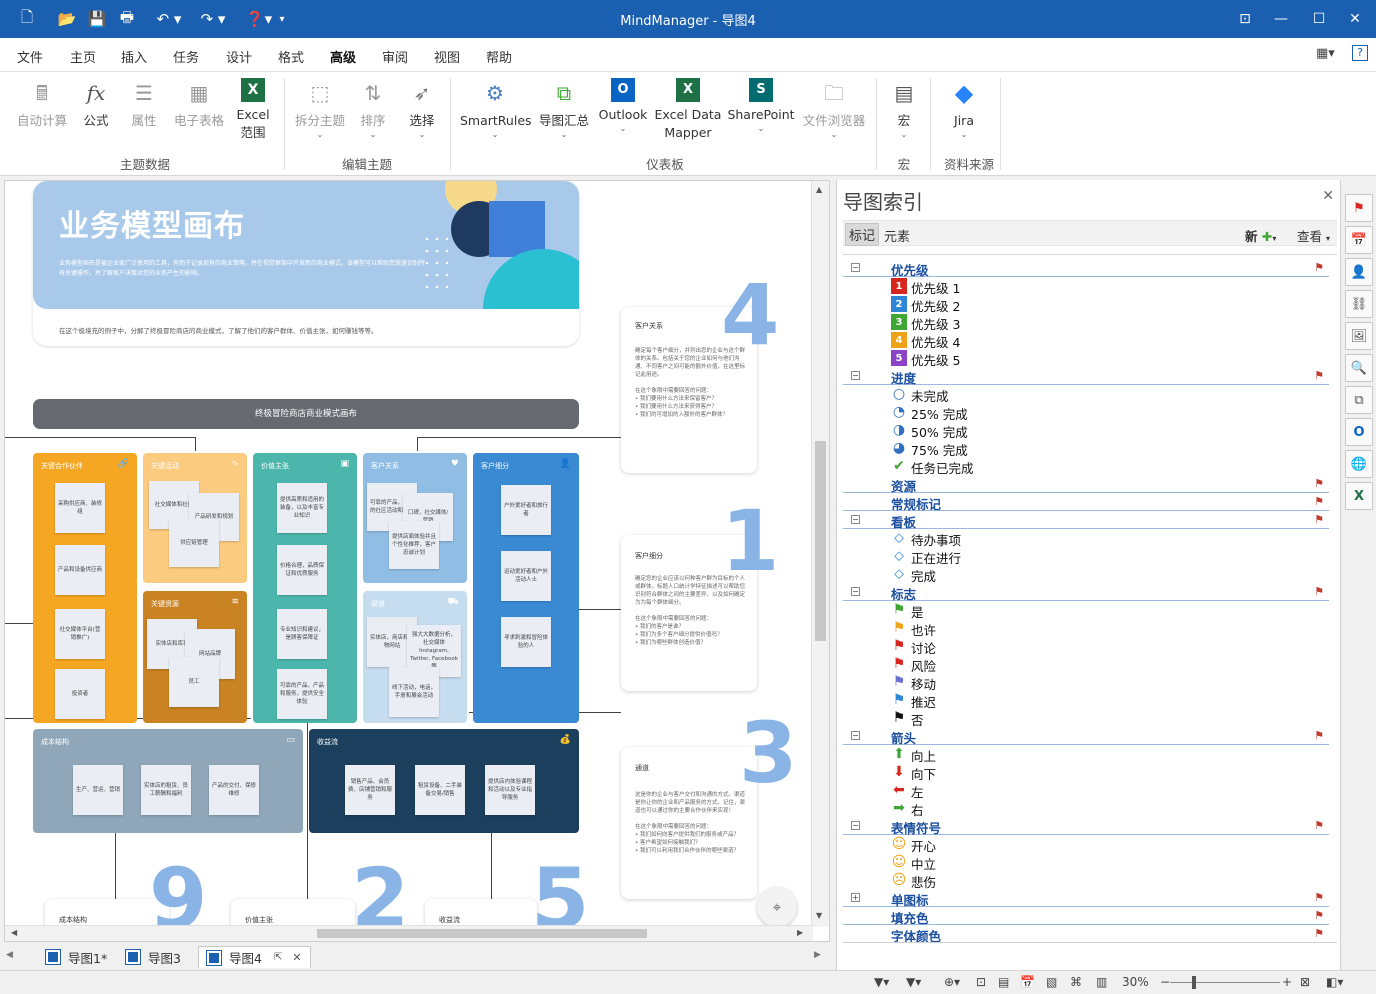 This screenshot has height=994, width=1376. What do you see at coordinates (343, 61) in the screenshot?
I see `tab-advanced: 高级` at bounding box center [343, 61].